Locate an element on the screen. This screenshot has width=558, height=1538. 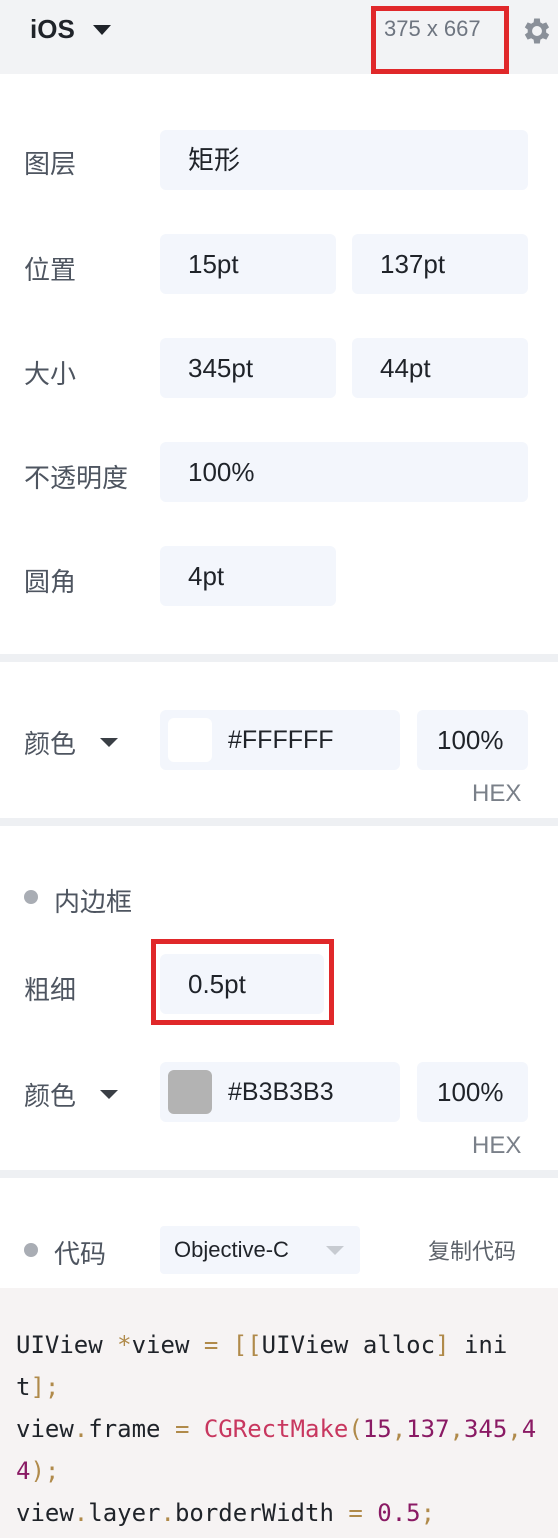
opacity-value: 100% is located at coordinates (221, 472).